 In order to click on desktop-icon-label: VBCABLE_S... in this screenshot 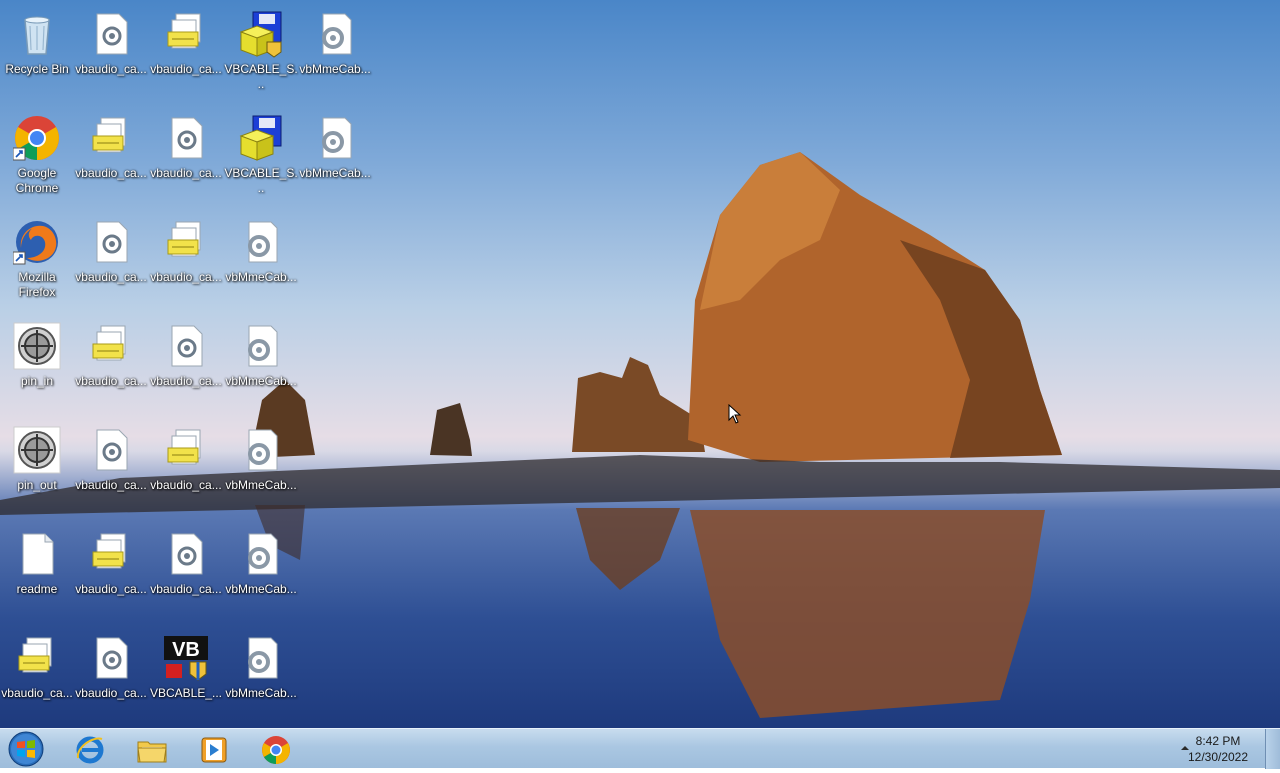, I will do `click(261, 76)`.